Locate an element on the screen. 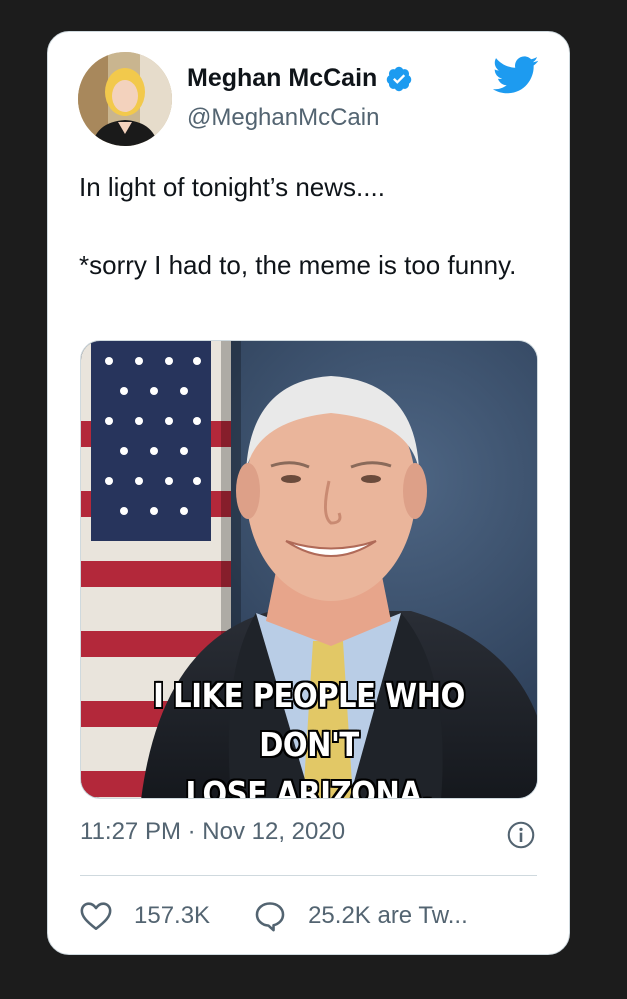 Image resolution: width=627 pixels, height=999 pixels. meme-caption-line: LOSE ARIZONA. is located at coordinates (309, 786).